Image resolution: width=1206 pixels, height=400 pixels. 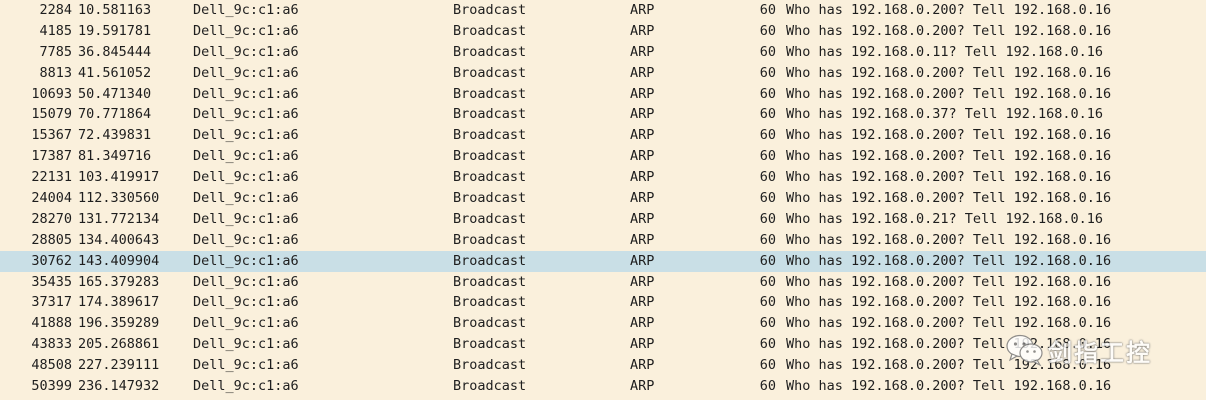 I want to click on packet-number: 4185, so click(x=55, y=30).